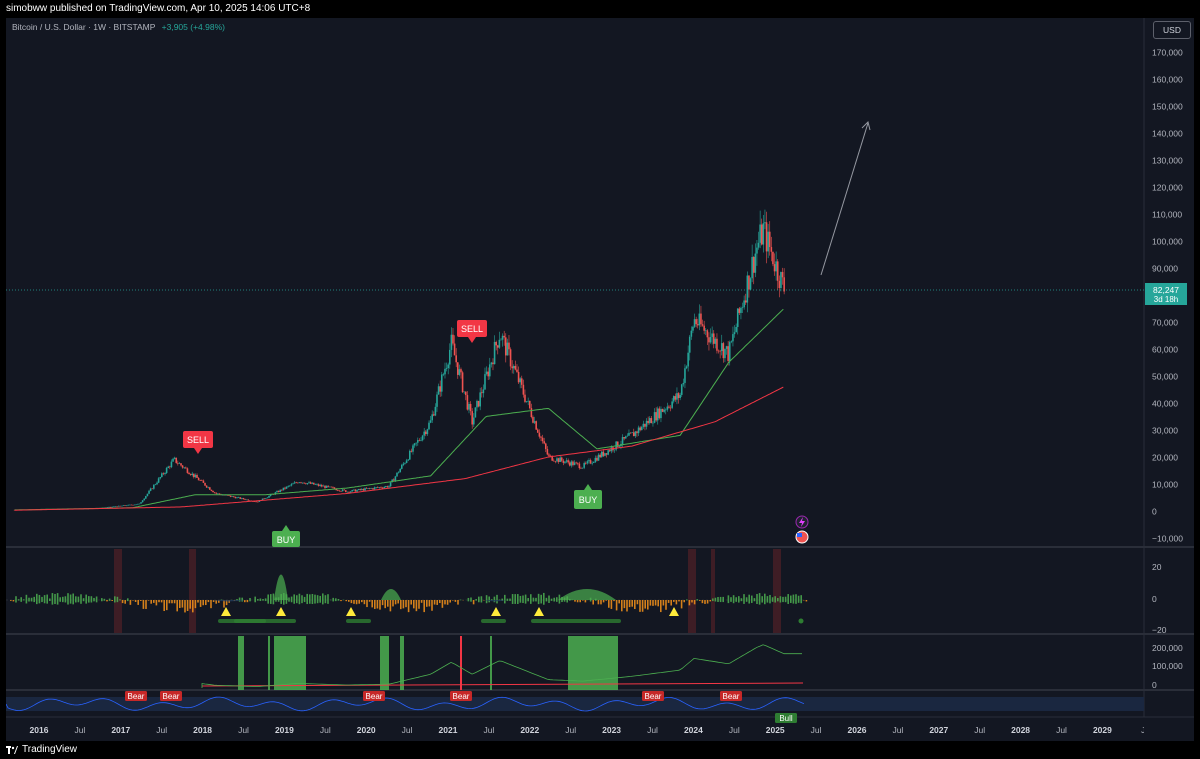 This screenshot has height=759, width=1200. Describe the element at coordinates (802, 522) in the screenshot. I see `lightning-event-icon` at that location.